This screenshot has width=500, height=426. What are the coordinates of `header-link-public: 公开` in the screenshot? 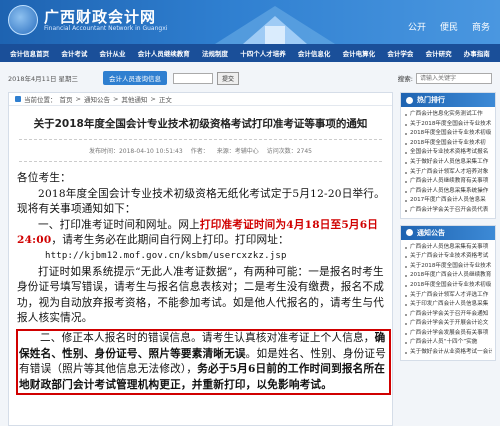 It's located at (417, 26).